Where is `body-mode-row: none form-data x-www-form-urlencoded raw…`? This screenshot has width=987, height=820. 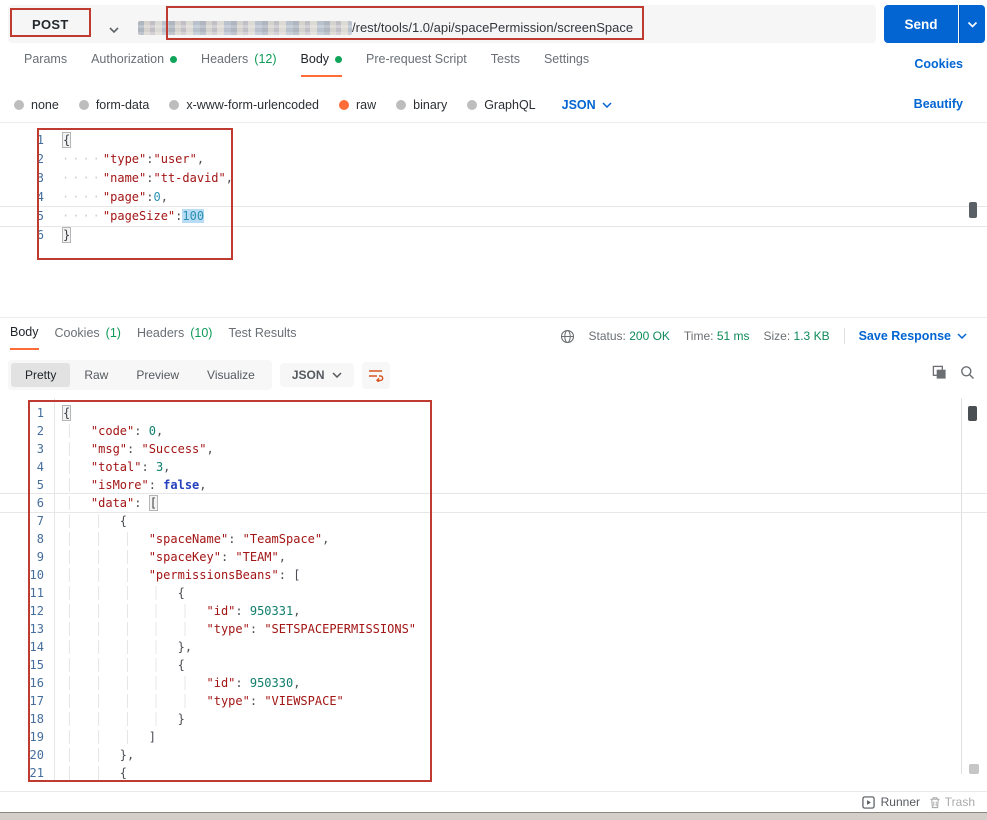
body-mode-row: none form-data x-www-form-urlencoded raw… is located at coordinates (493, 105).